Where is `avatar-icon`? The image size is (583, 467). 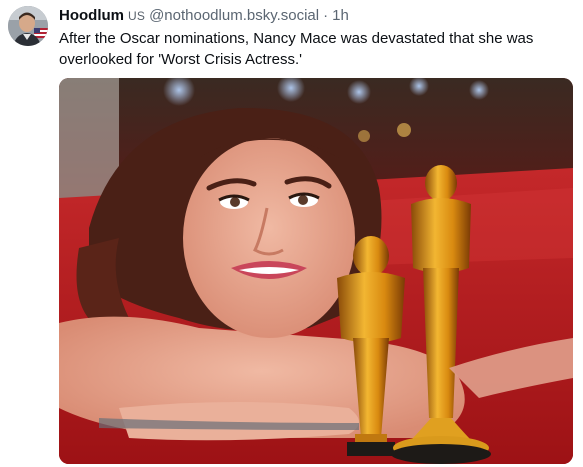 avatar-icon is located at coordinates (28, 26).